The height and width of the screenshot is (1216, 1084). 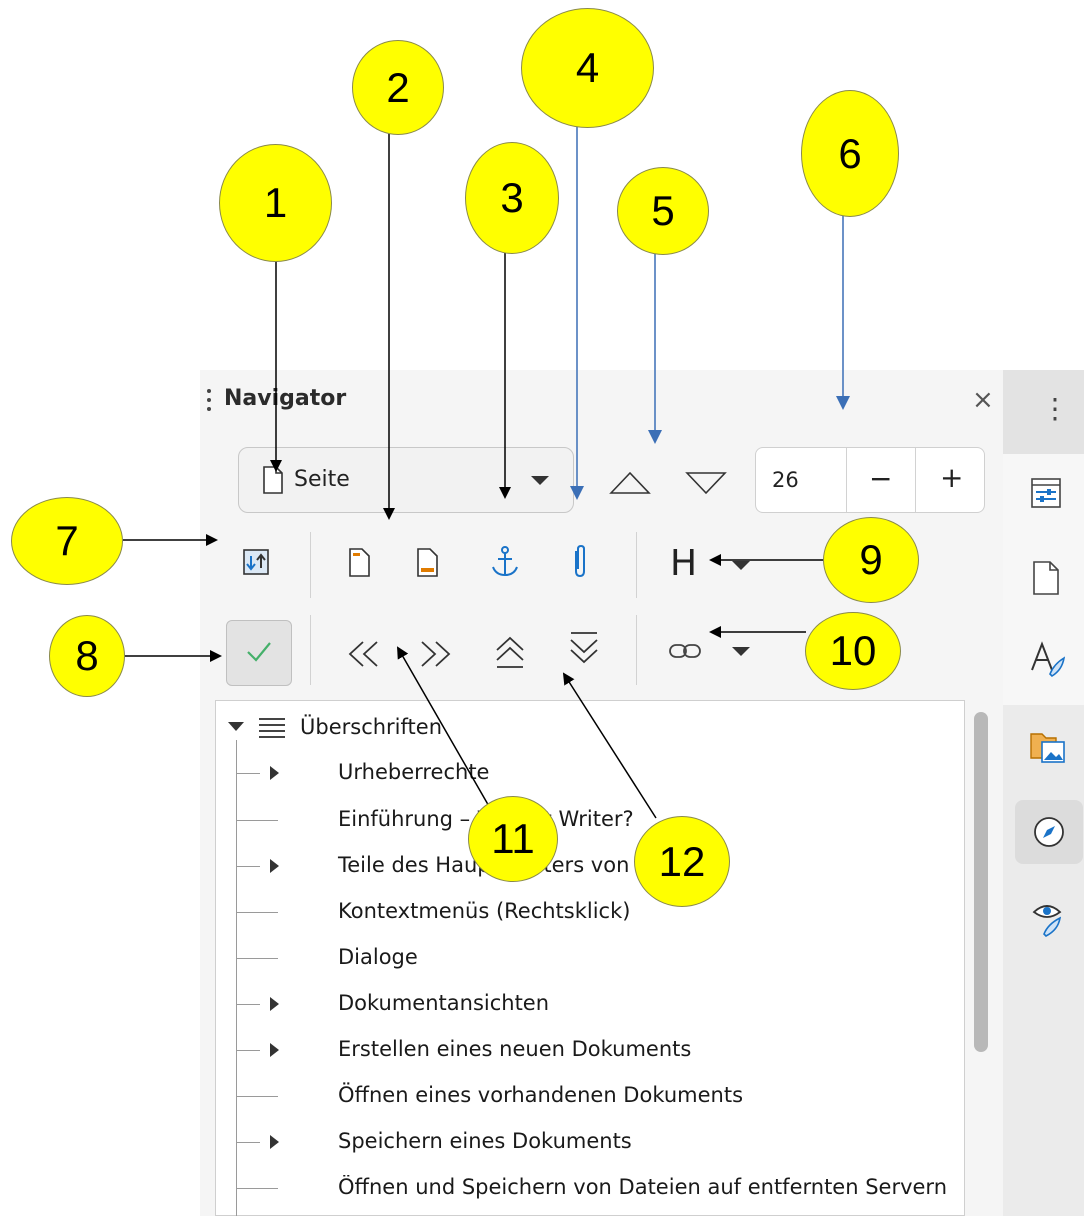 What do you see at coordinates (850, 153) in the screenshot?
I see `callout-6: 6` at bounding box center [850, 153].